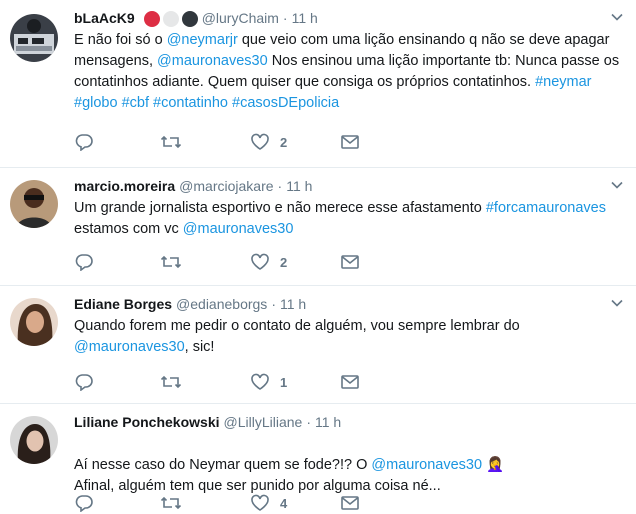 The height and width of the screenshot is (514, 636). I want to click on display-name: Liliane Ponchekowski, so click(147, 422).